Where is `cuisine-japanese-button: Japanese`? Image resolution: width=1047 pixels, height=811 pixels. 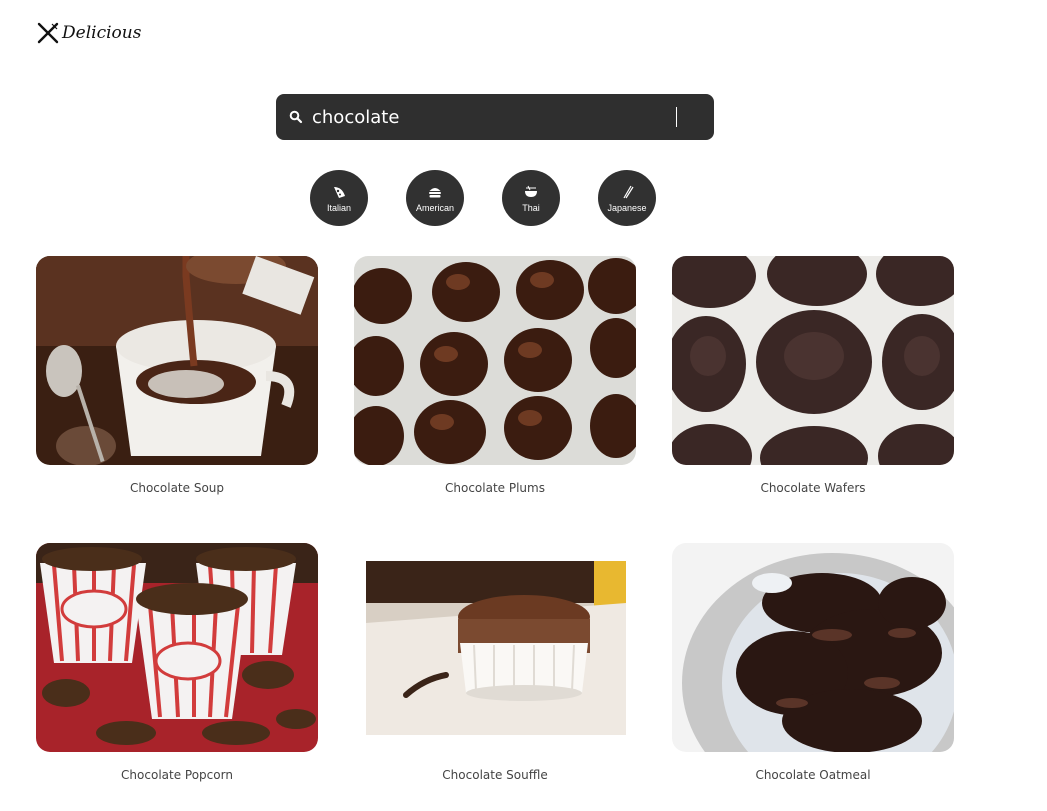 cuisine-japanese-button: Japanese is located at coordinates (627, 198).